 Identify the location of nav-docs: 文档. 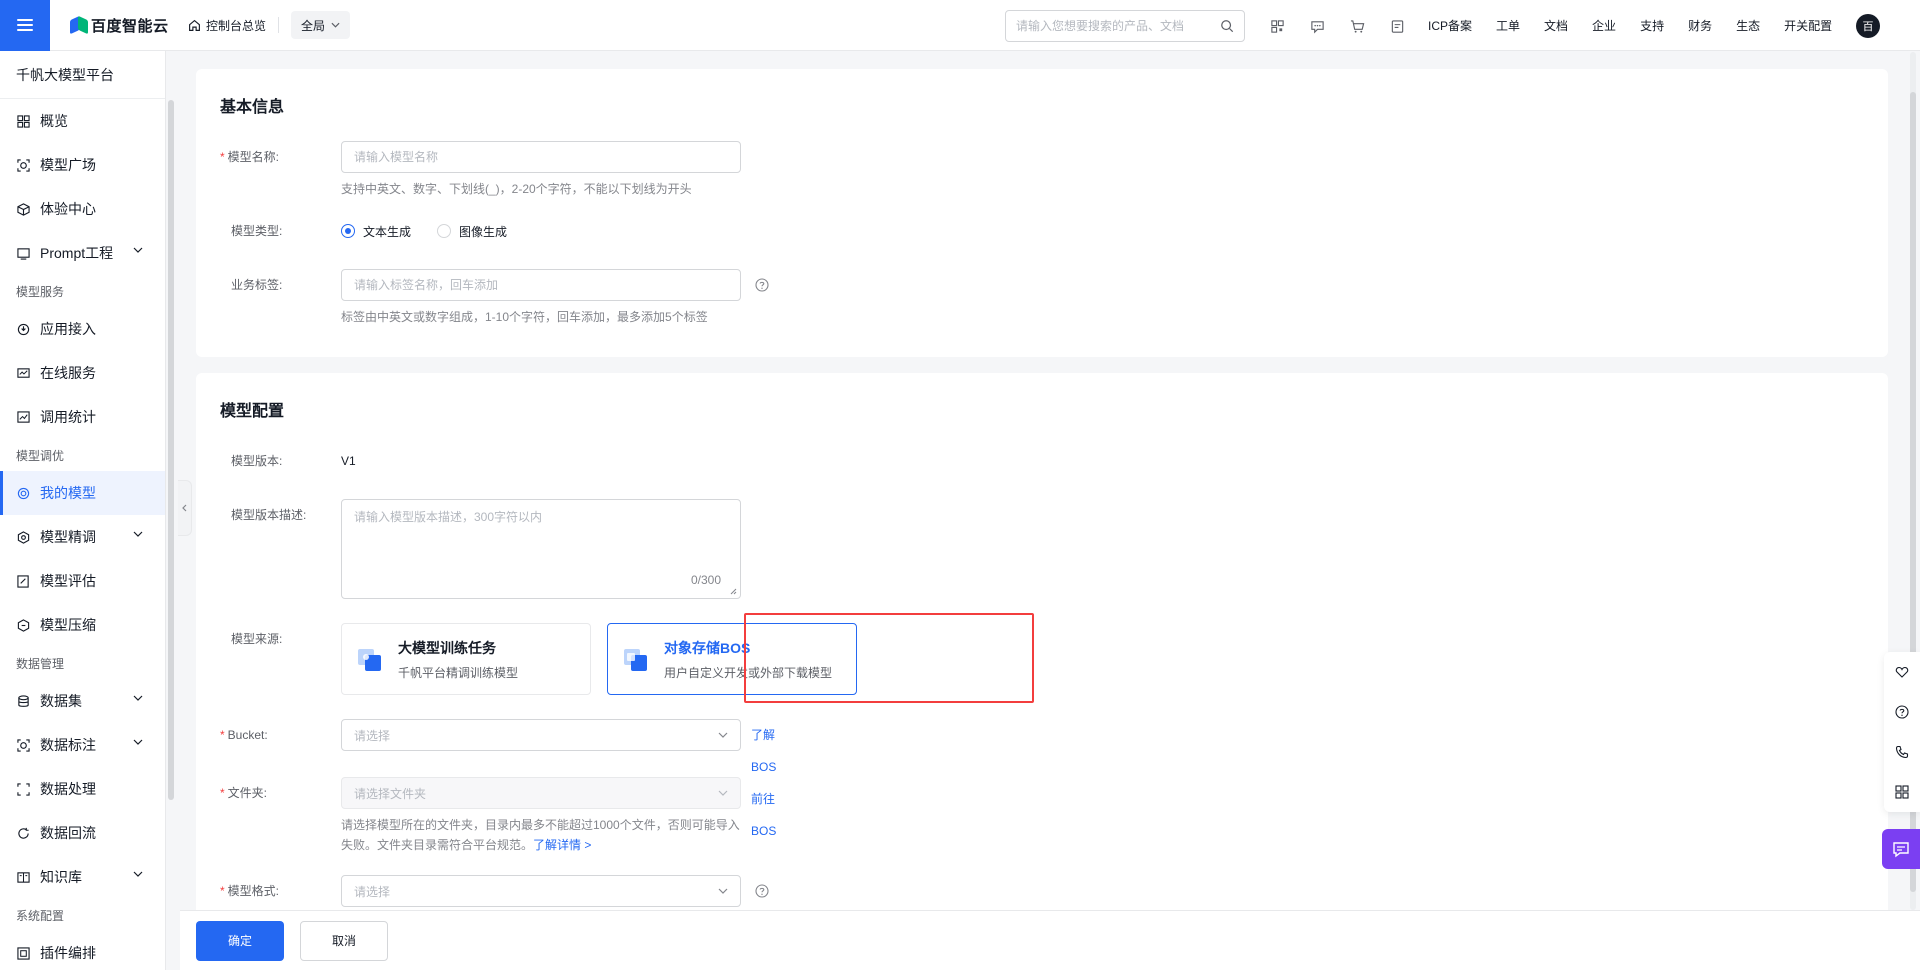
(1556, 25).